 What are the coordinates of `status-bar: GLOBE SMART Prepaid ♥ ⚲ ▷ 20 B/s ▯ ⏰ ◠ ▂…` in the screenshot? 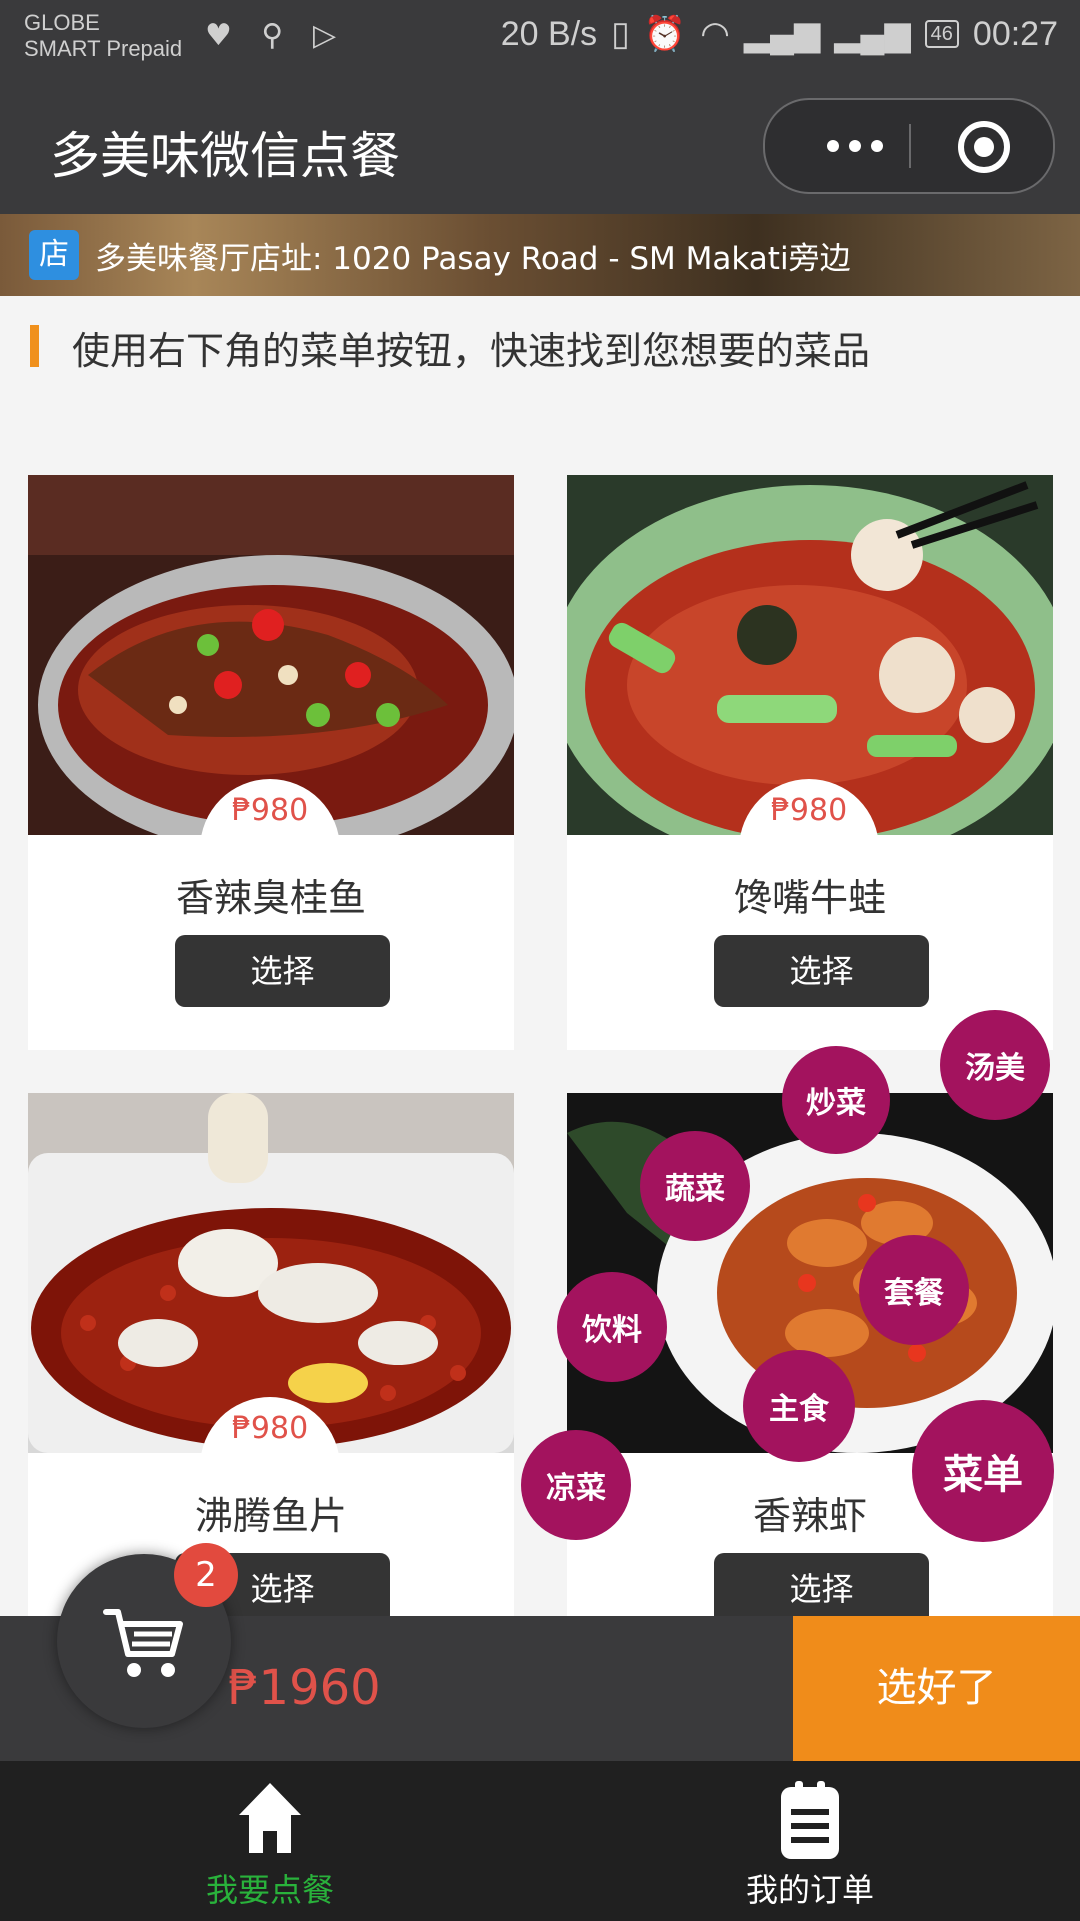 It's located at (540, 38).